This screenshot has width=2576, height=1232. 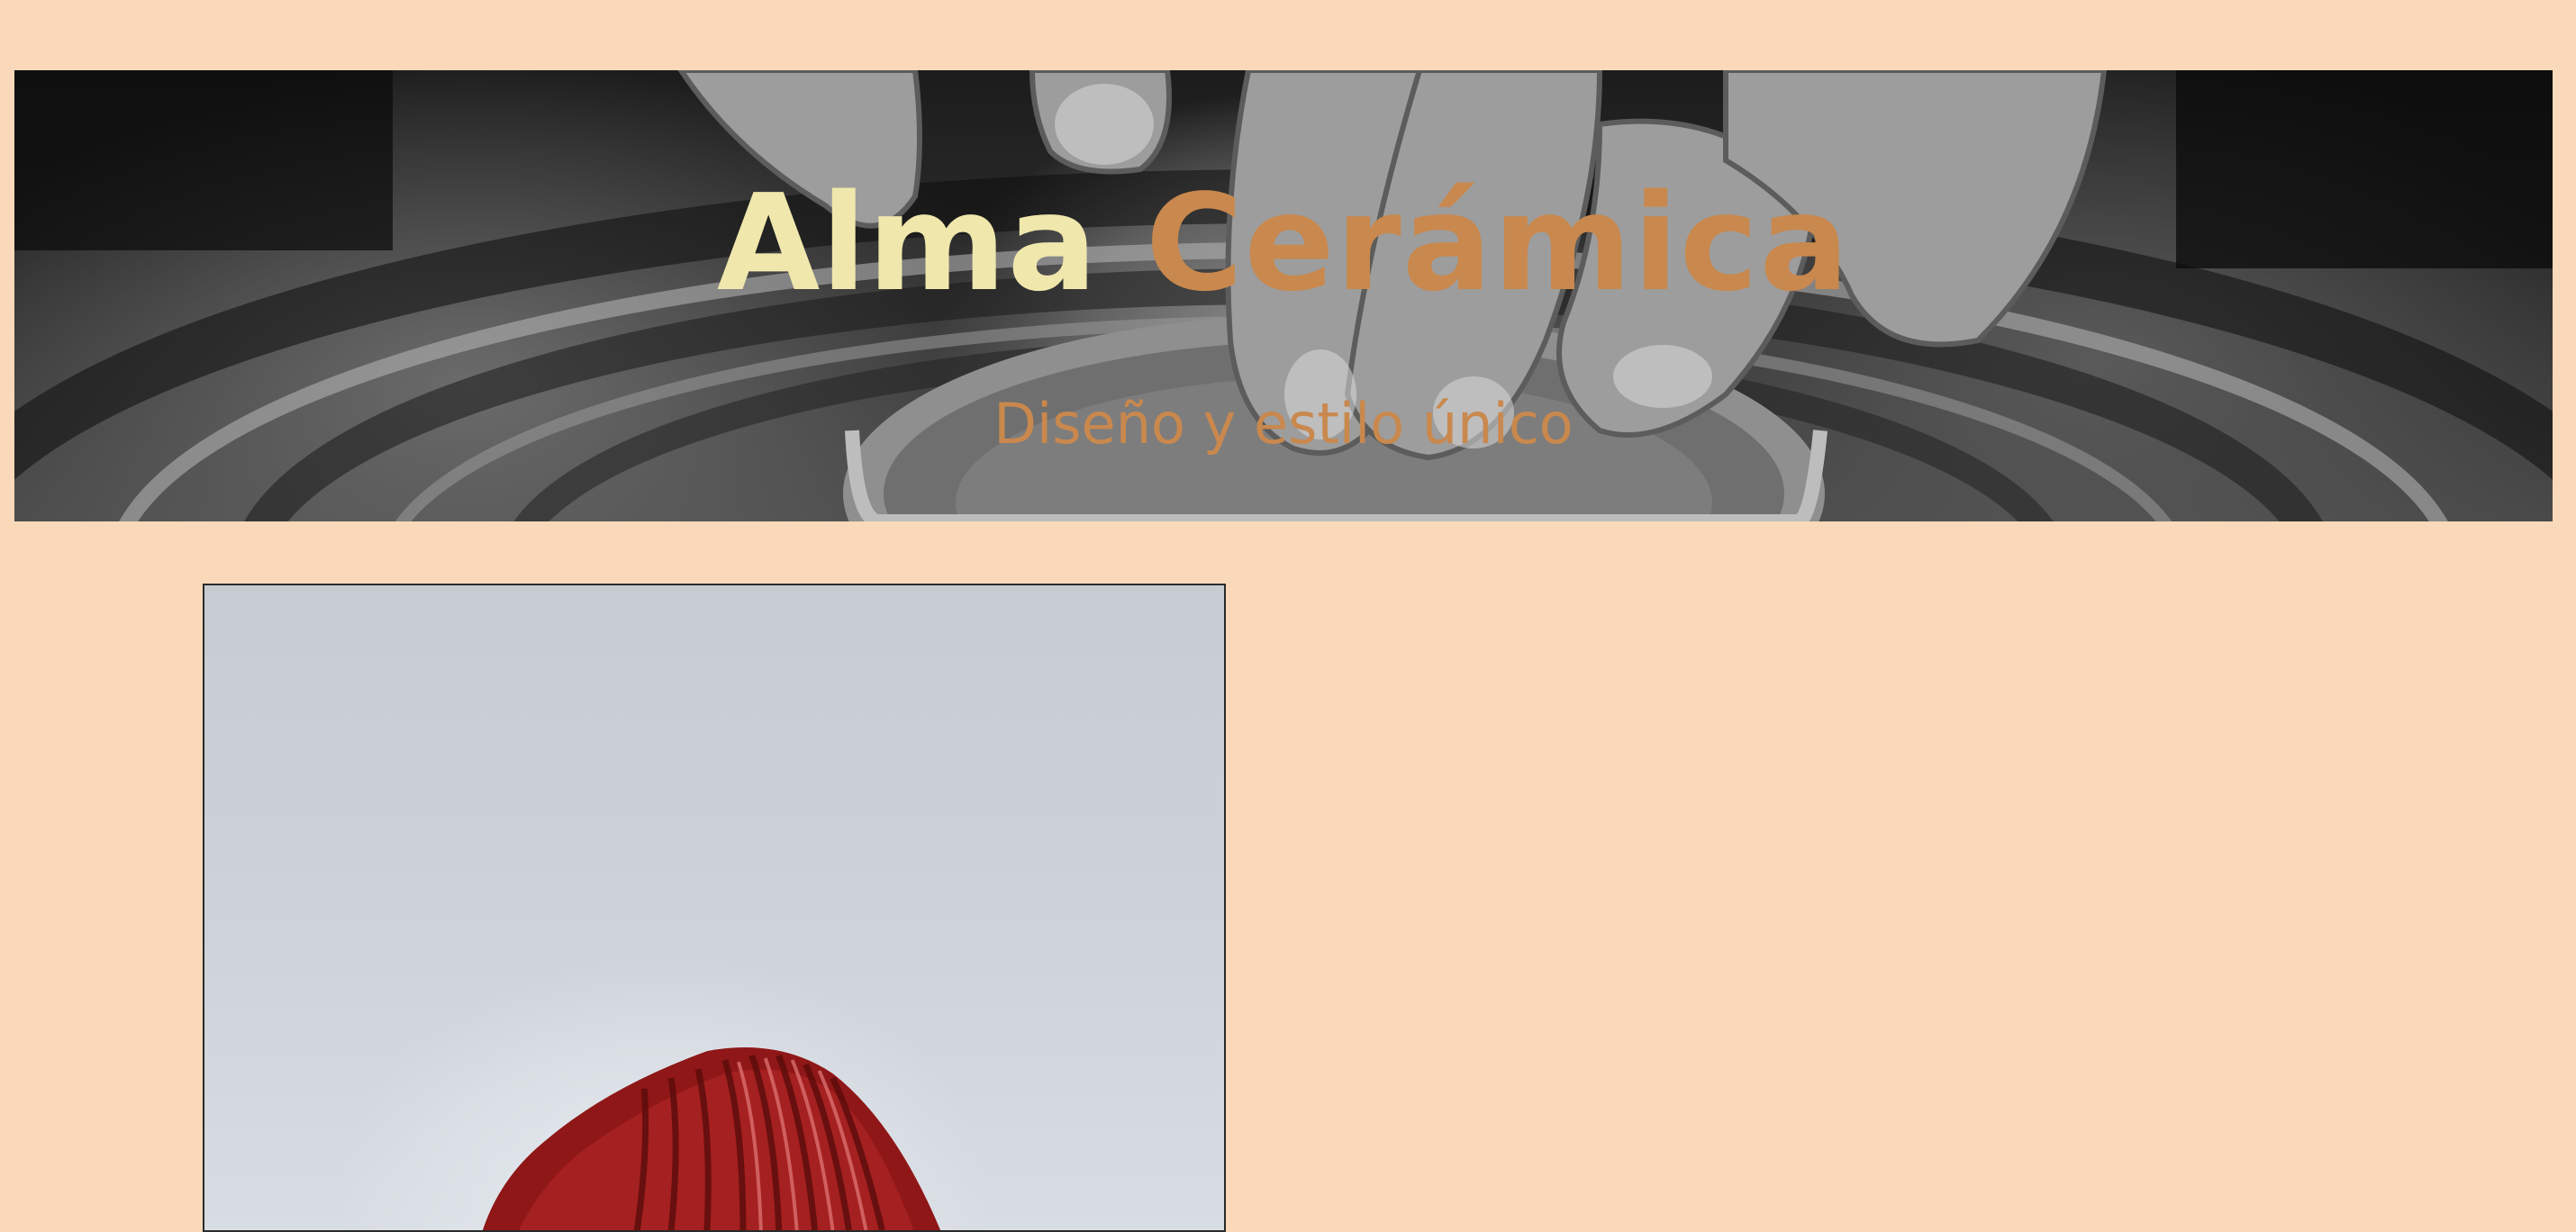 I want to click on red-ceramic-vase-image, so click(x=711, y=1138).